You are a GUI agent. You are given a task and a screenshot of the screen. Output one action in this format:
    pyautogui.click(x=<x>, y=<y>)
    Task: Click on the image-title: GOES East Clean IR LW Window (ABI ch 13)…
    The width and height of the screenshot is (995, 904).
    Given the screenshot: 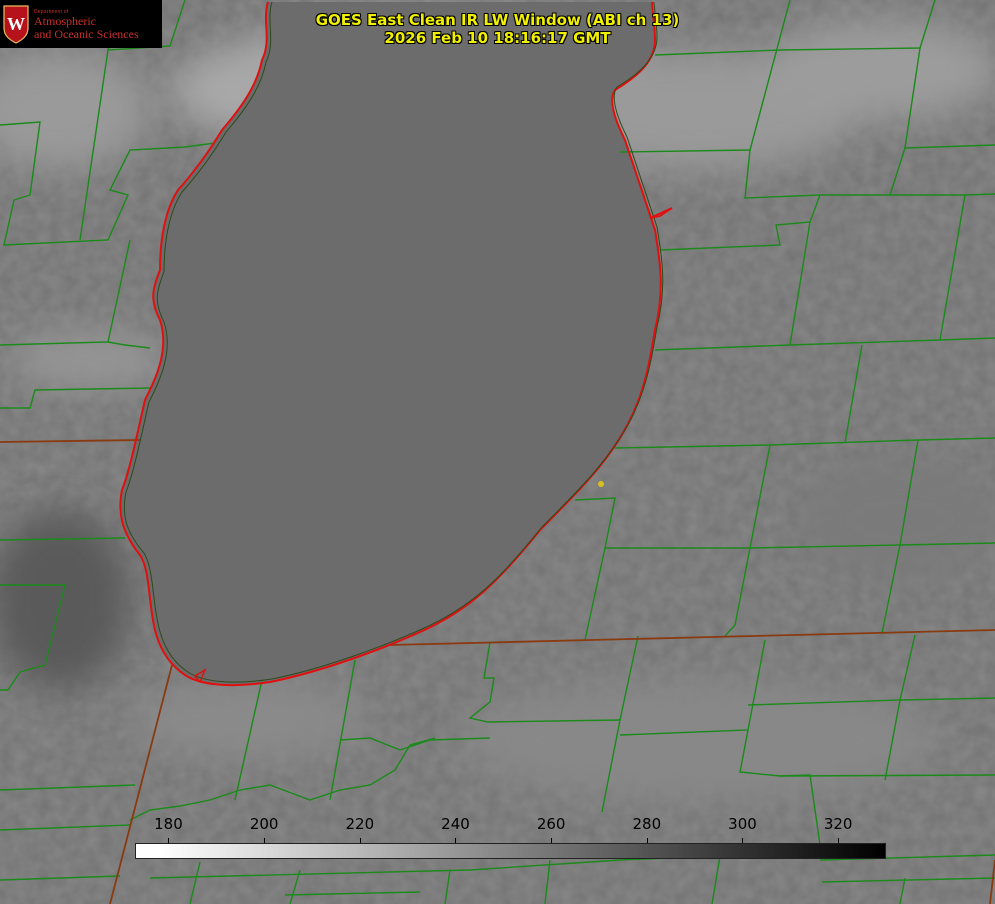 What is the action you would take?
    pyautogui.click(x=497, y=29)
    